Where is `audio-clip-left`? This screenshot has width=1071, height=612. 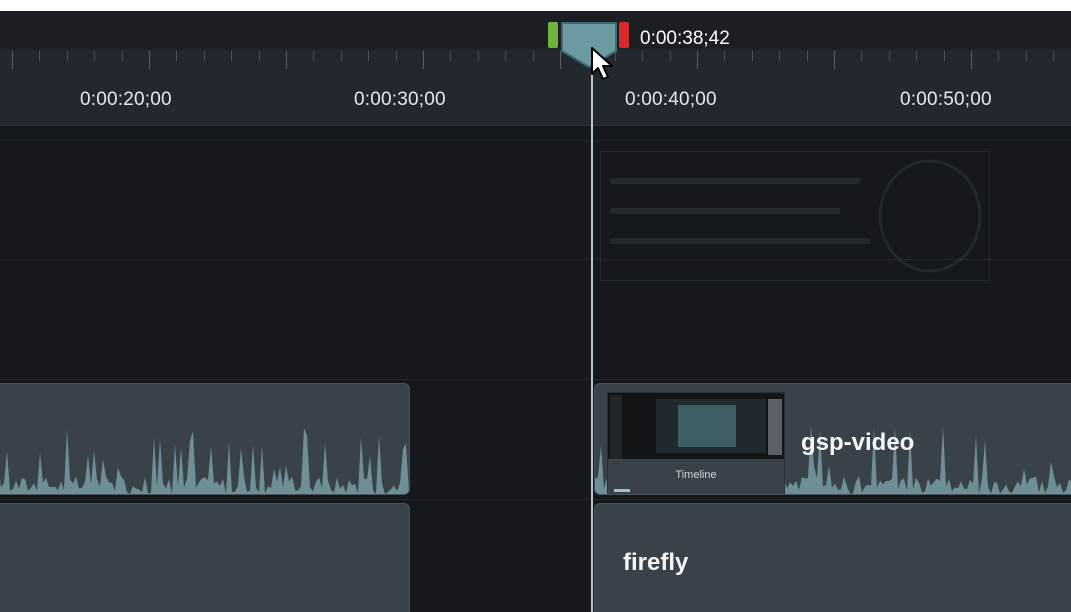 audio-clip-left is located at coordinates (205, 557).